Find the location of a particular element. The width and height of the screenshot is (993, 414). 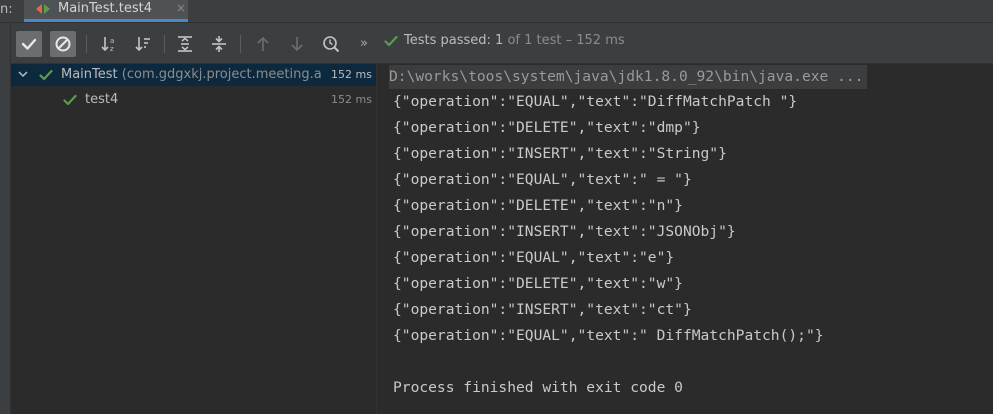

ignored-icon is located at coordinates (63, 44).